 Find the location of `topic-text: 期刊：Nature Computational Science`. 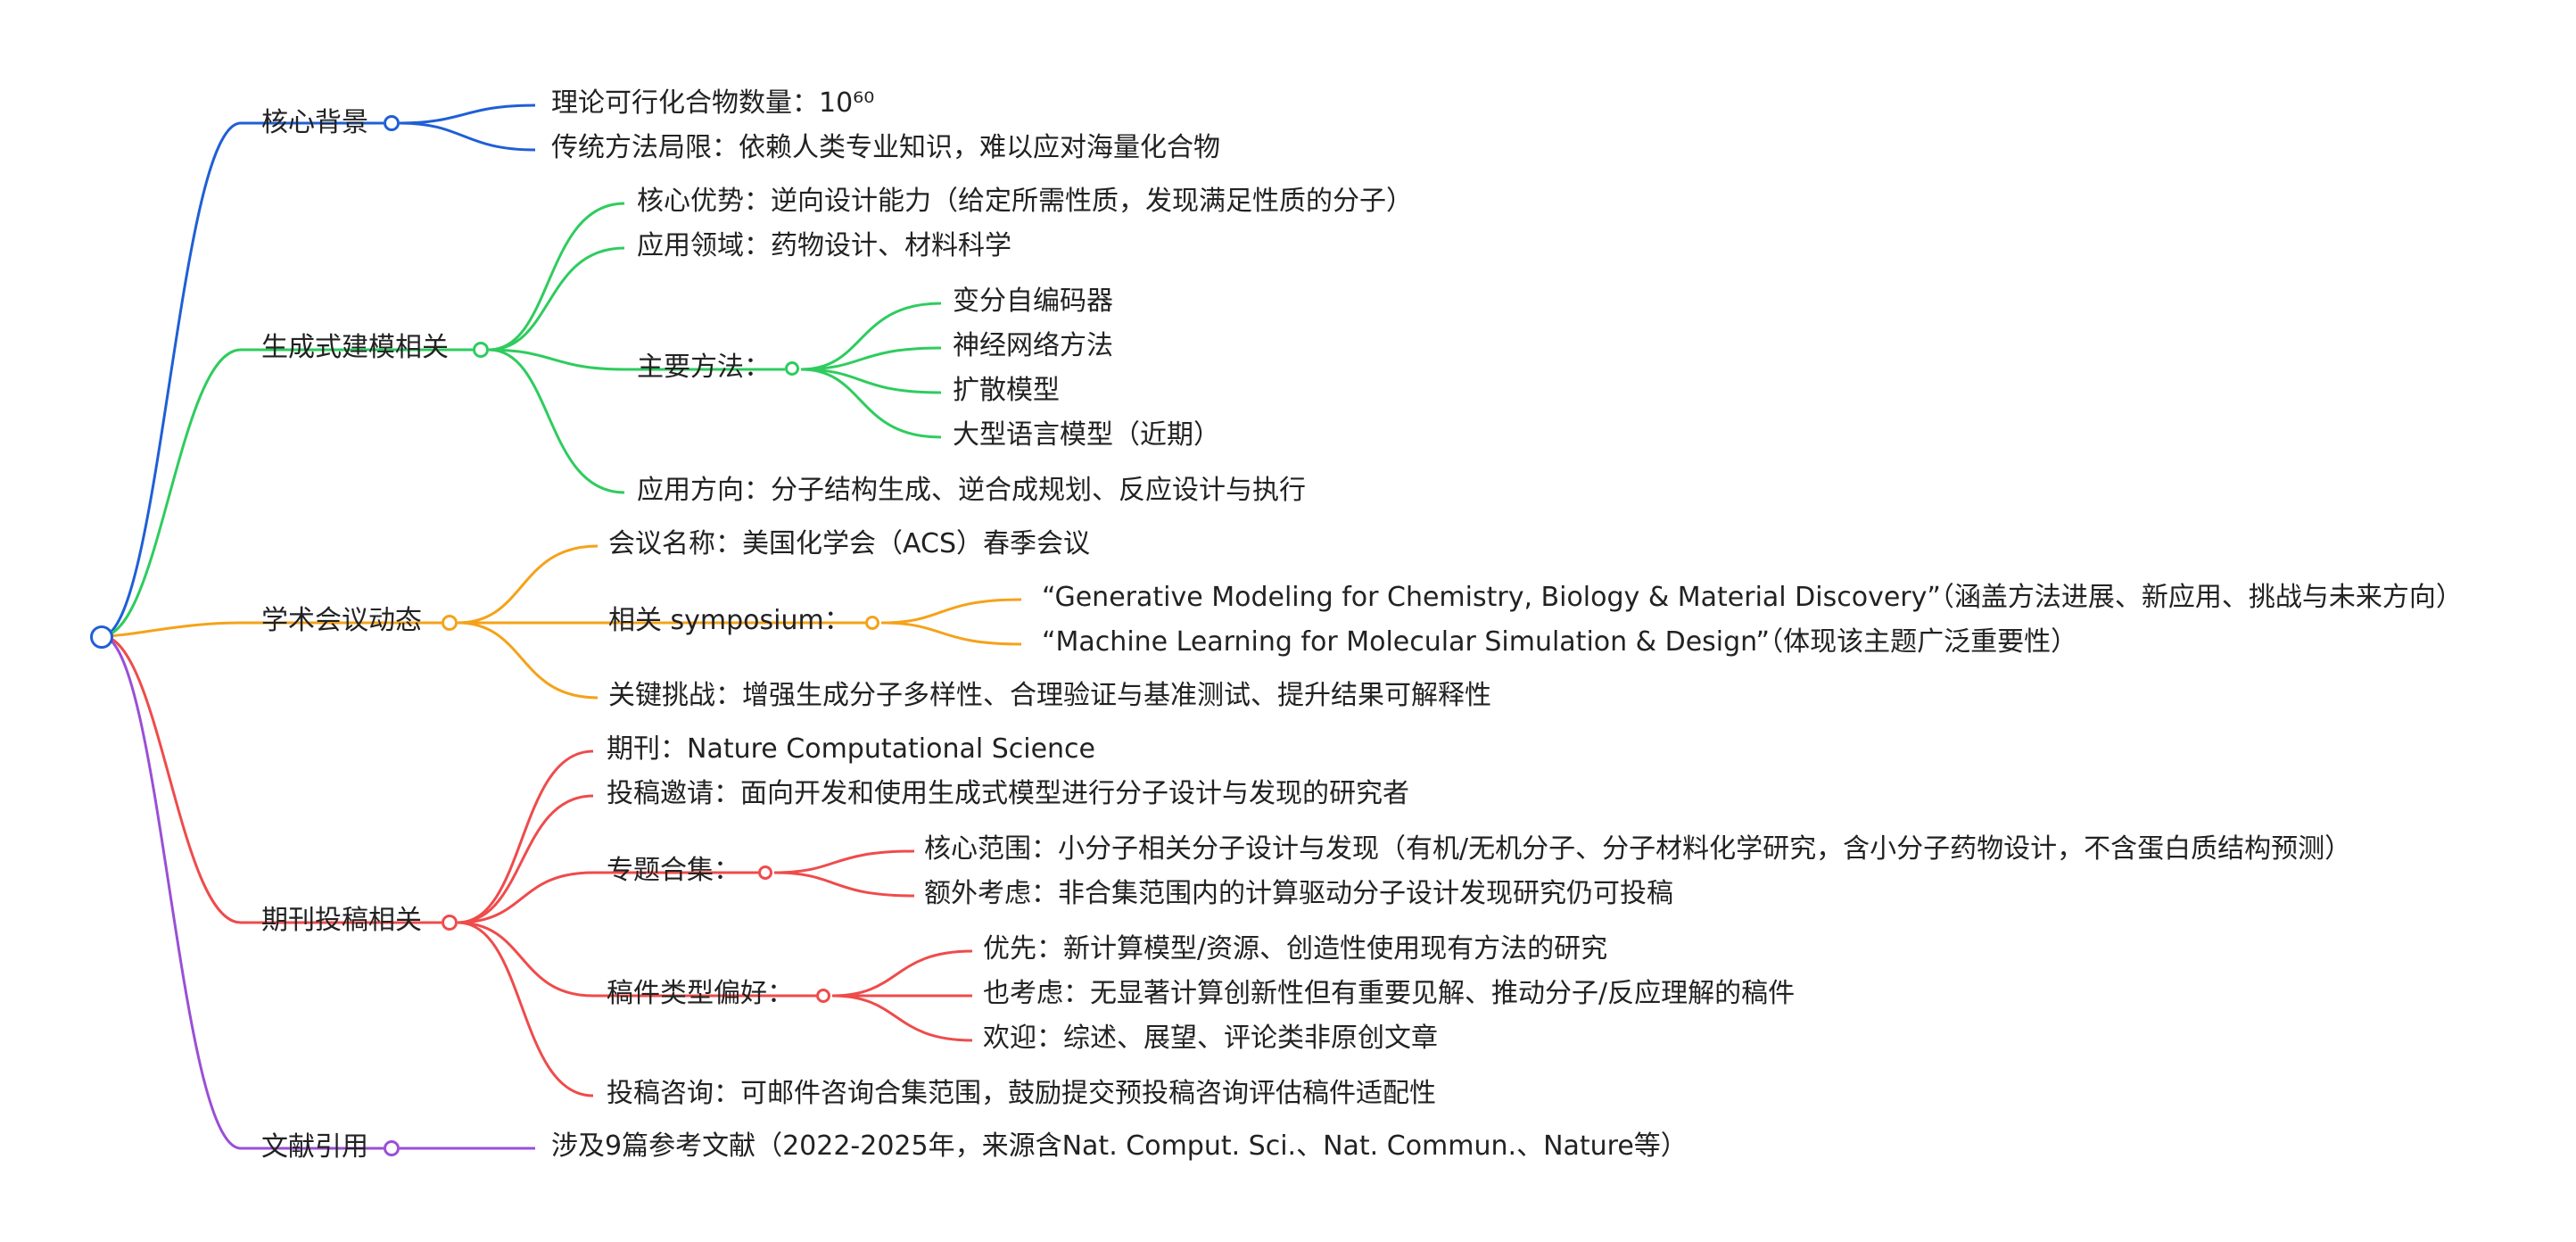

topic-text: 期刊：Nature Computational Science is located at coordinates (851, 750).